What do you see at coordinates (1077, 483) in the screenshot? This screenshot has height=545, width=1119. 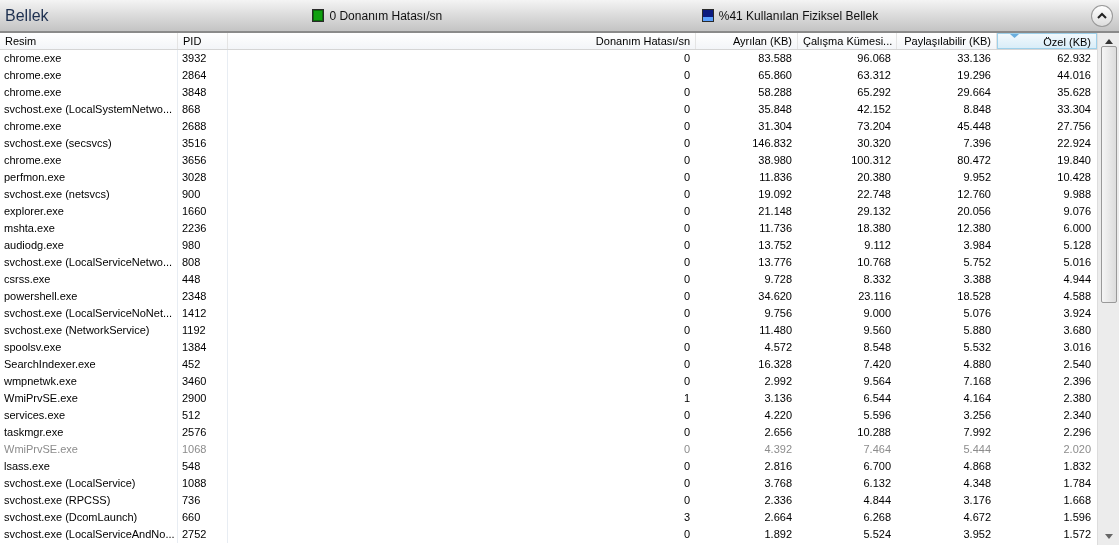 I see `table-cell-text: 1.784` at bounding box center [1077, 483].